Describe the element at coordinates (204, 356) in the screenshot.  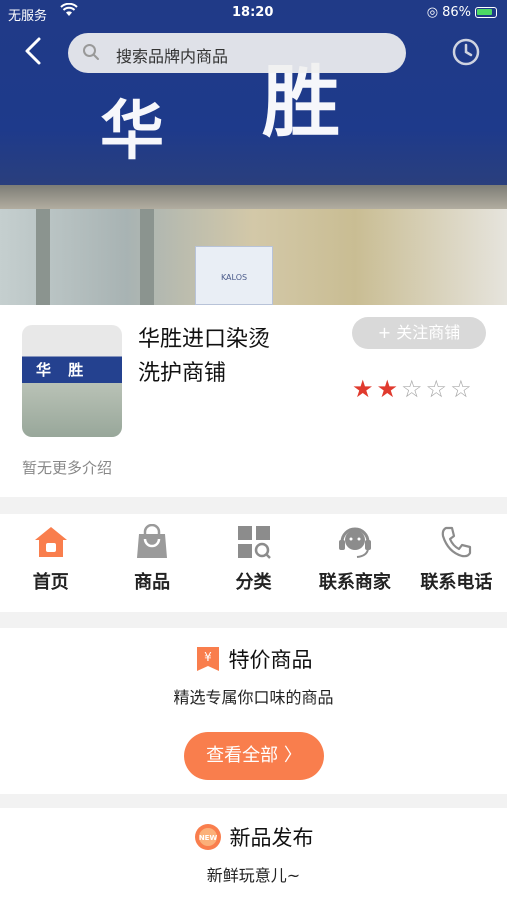
I see `shop-name: 华胜进口染烫洗护商铺` at that location.